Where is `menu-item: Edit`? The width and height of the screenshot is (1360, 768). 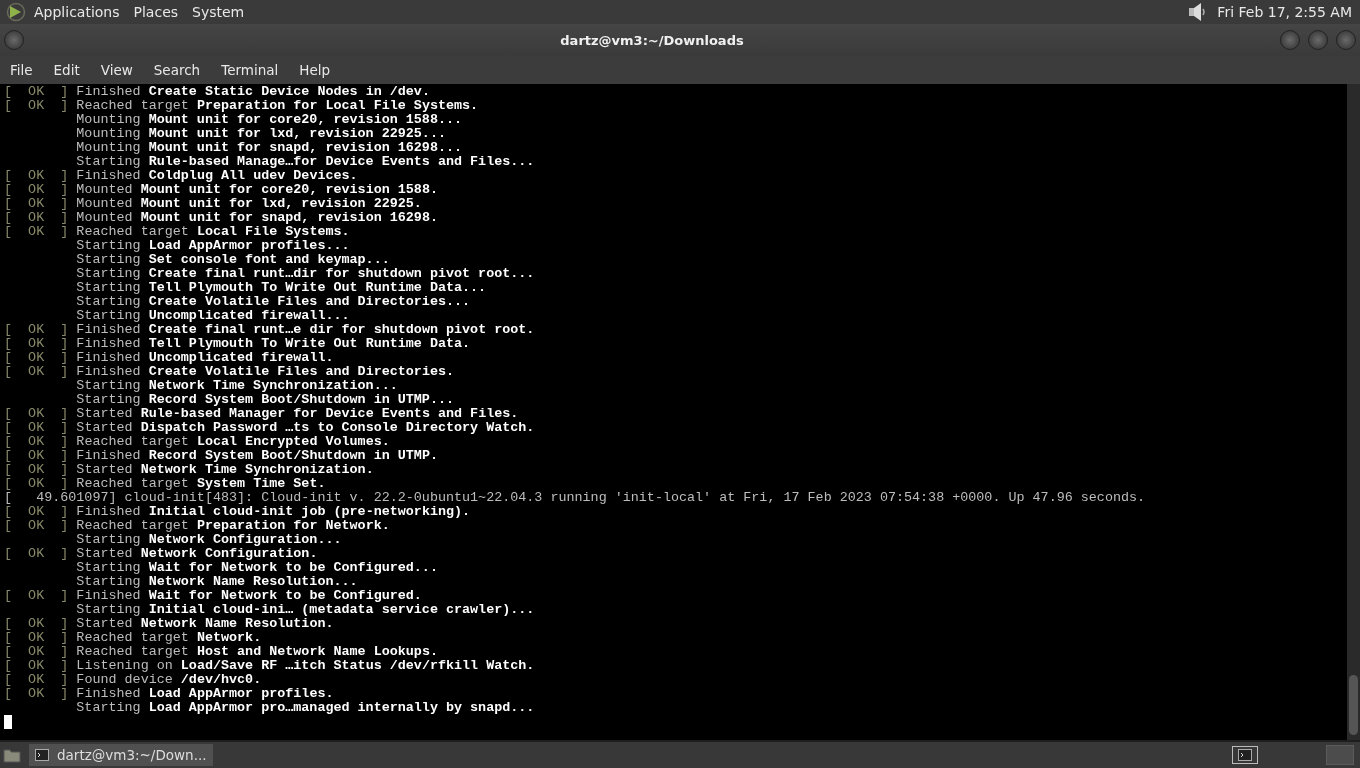
menu-item: Edit is located at coordinates (66, 70).